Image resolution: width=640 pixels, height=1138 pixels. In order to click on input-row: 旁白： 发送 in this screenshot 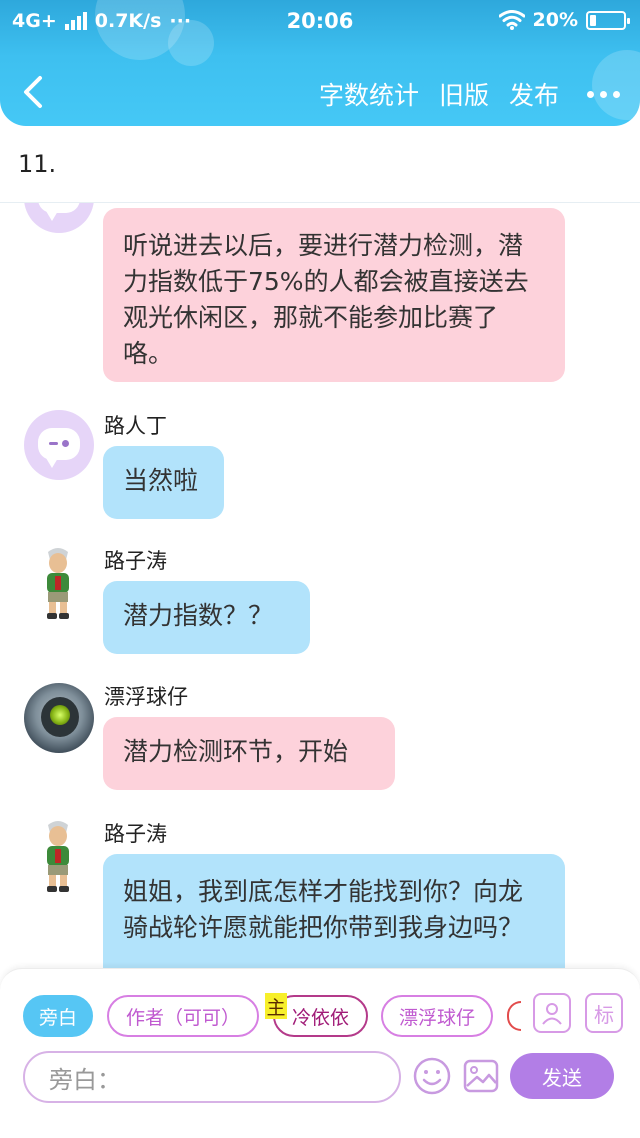, I will do `click(320, 1077)`.